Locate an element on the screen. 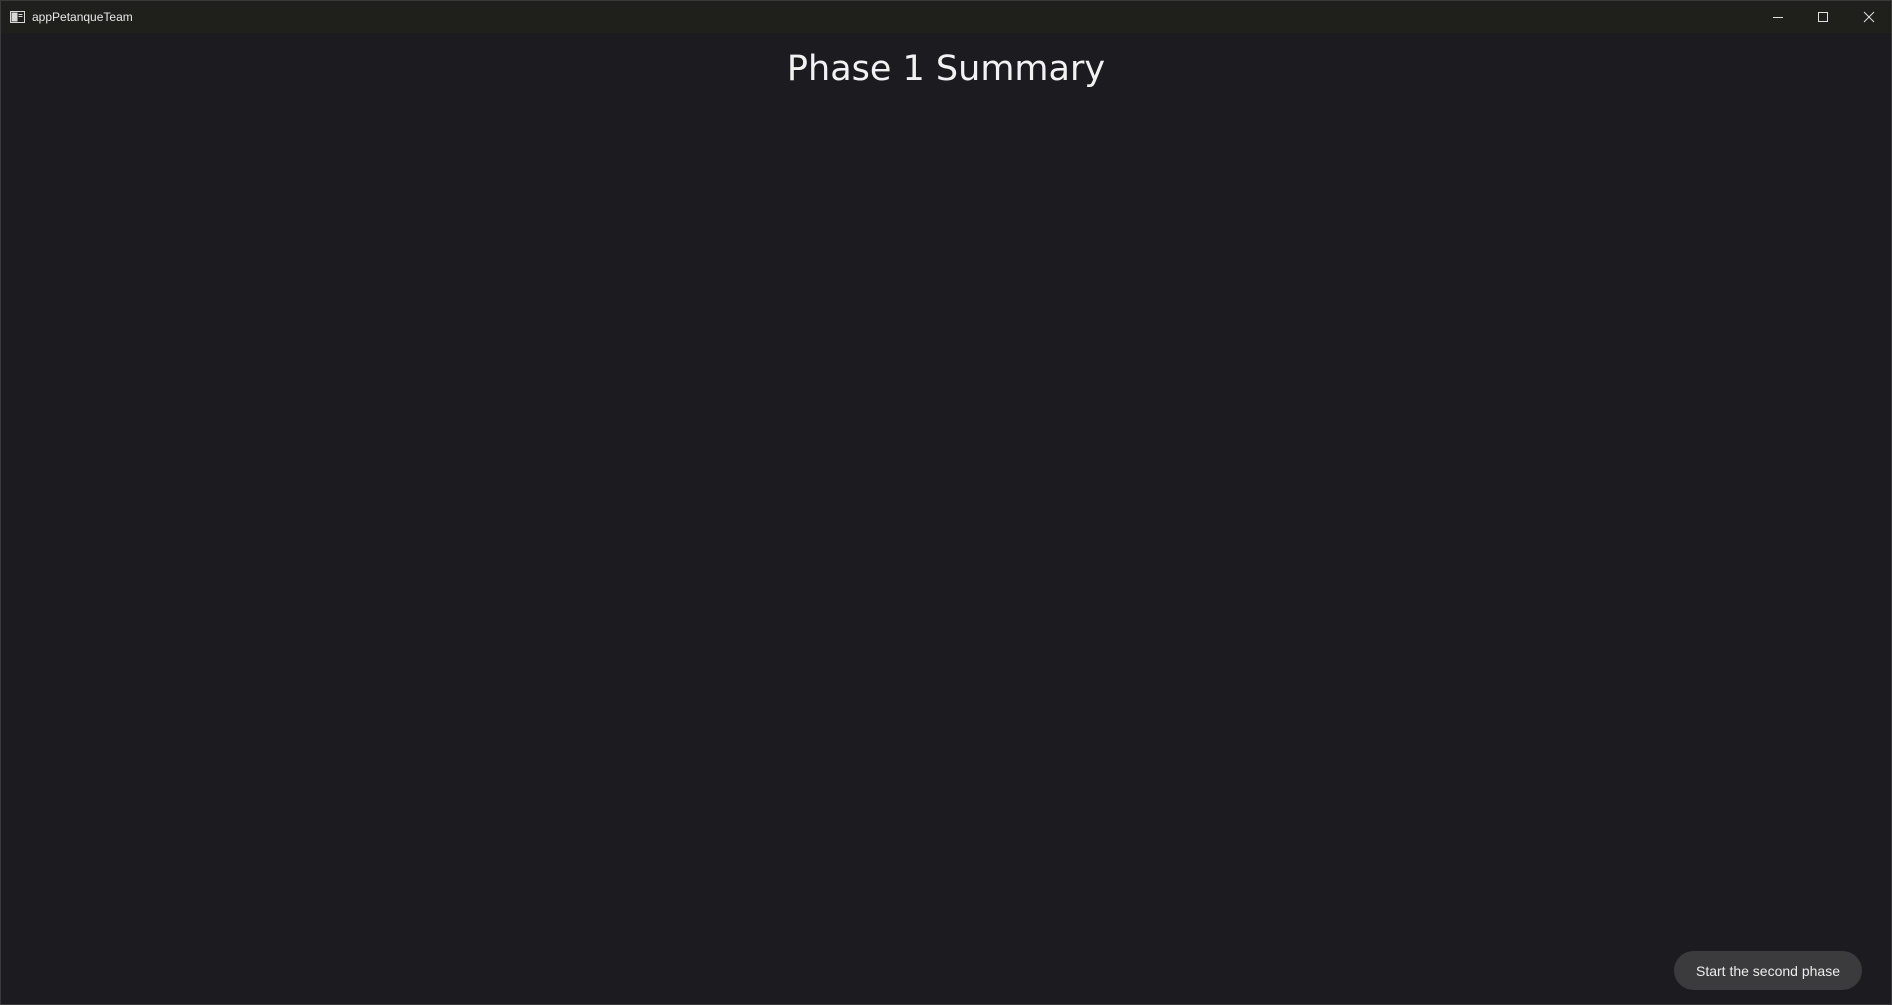 This screenshot has width=1892, height=1005. window-title: appPetanqueTeam is located at coordinates (82, 17).